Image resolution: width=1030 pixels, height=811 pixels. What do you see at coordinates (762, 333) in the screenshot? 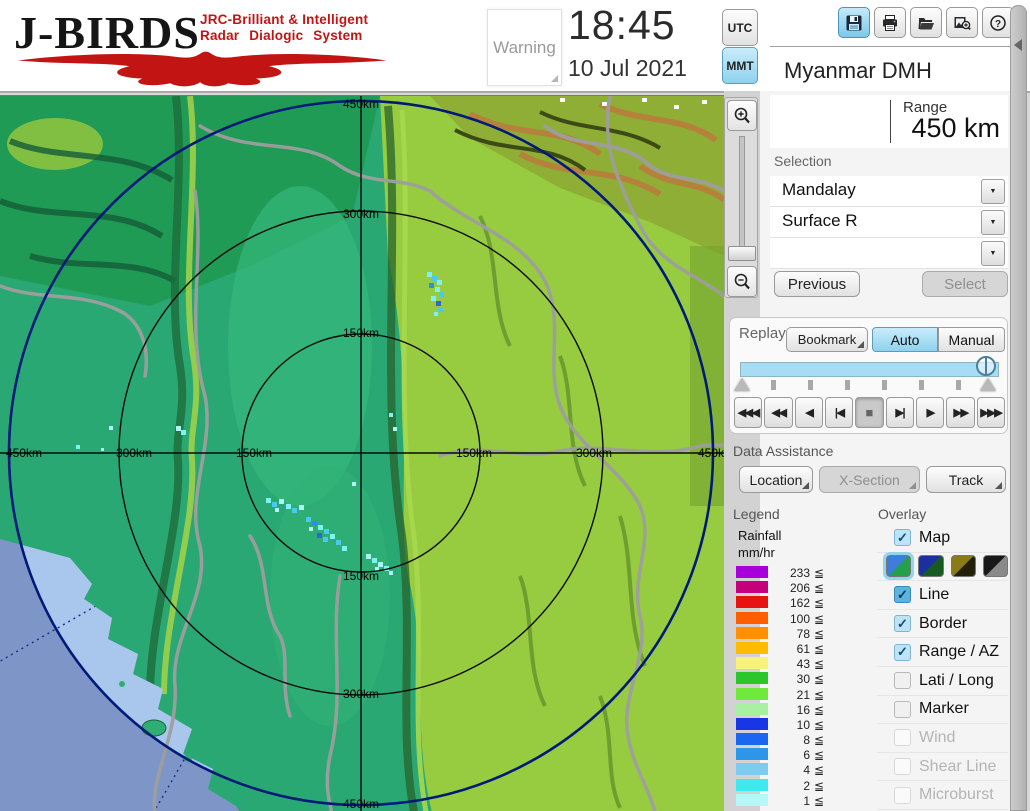
I see `replay-label: Replay` at bounding box center [762, 333].